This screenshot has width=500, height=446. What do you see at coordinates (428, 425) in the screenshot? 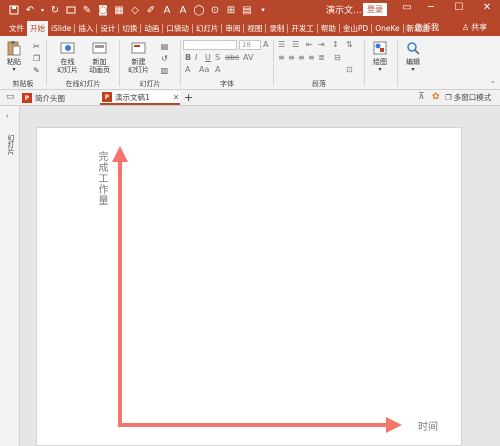
I see `x-axis-label: 时间` at bounding box center [428, 425].